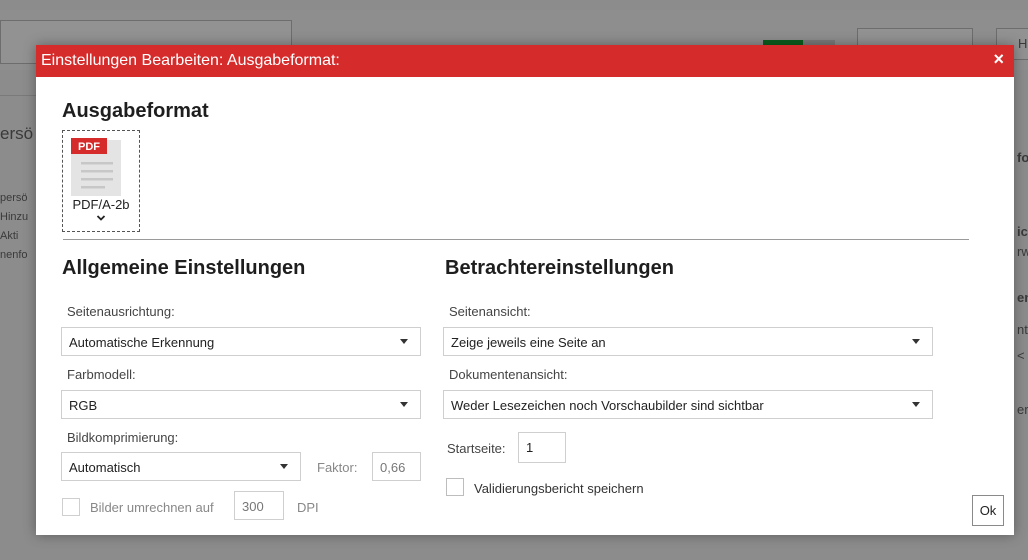 This screenshot has width=1028, height=560. Describe the element at coordinates (308, 507) in the screenshot. I see `dpi-unit-label: DPI` at that location.